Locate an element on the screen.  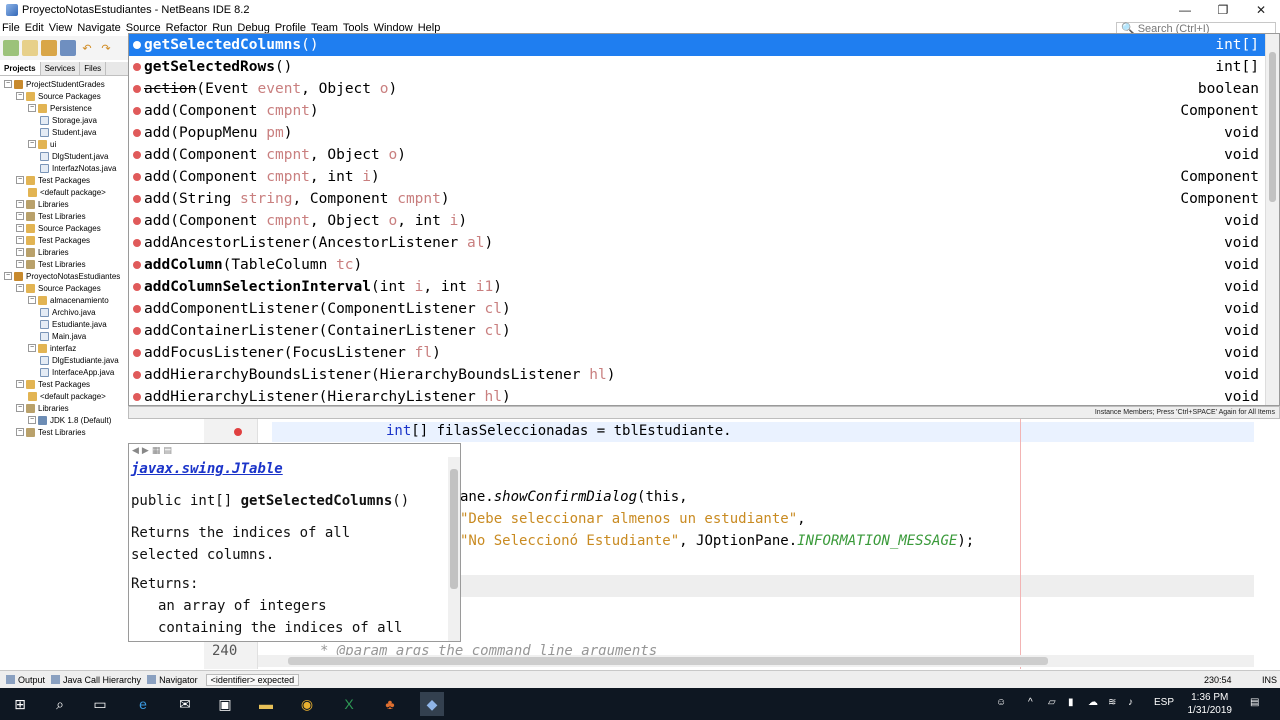
tree-node: DlgEstudiante.java is located at coordinates (79, 360).